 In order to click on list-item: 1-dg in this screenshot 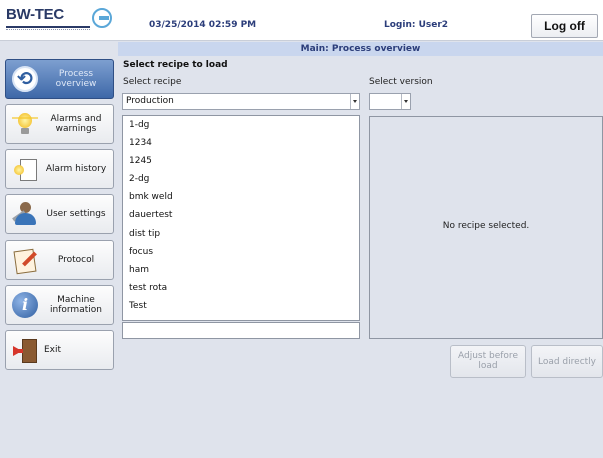, I will do `click(241, 125)`.